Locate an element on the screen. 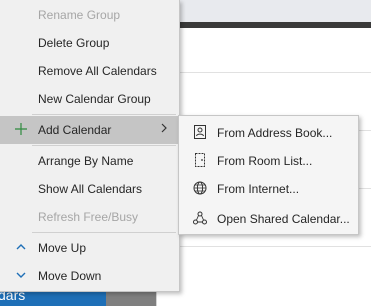 The height and width of the screenshot is (306, 371). room-list-icon is located at coordinates (200, 160).